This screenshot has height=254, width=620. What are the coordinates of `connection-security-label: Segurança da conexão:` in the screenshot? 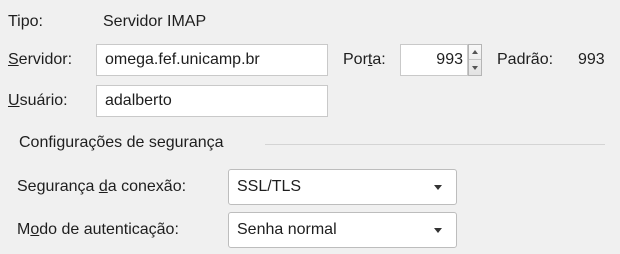 It's located at (101, 187).